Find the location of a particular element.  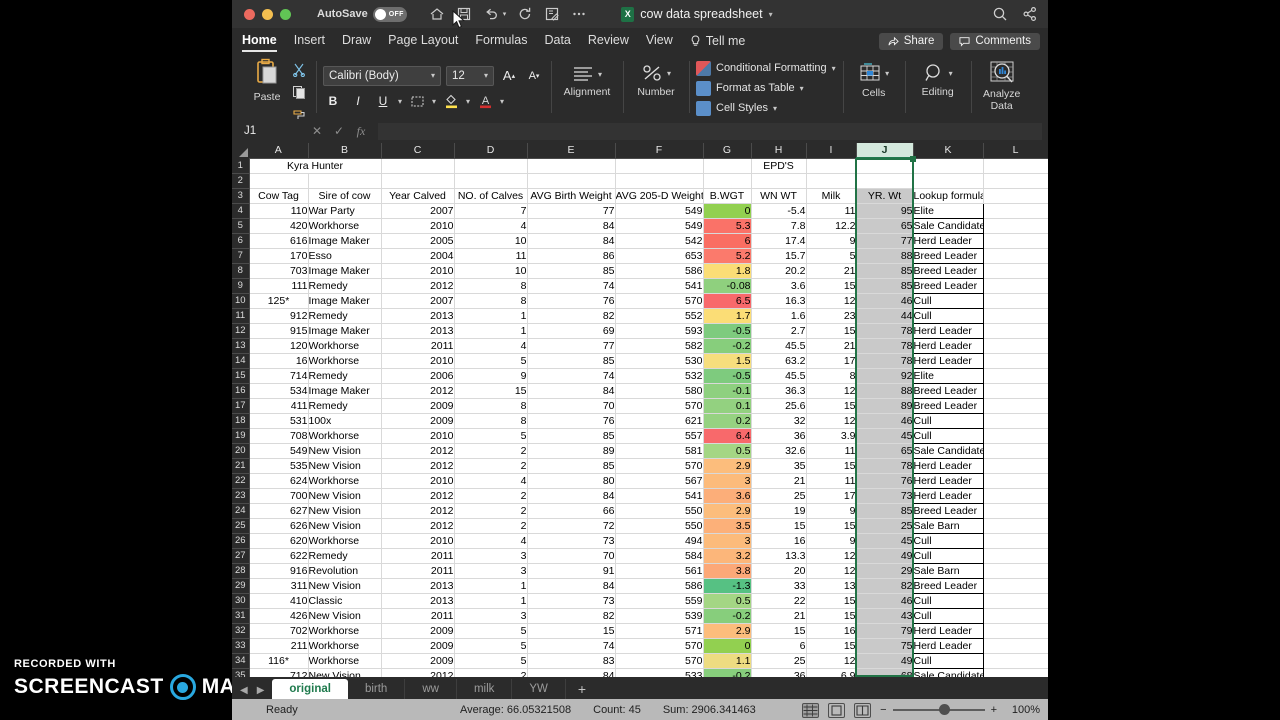

column-header-a: A is located at coordinates (279, 151).